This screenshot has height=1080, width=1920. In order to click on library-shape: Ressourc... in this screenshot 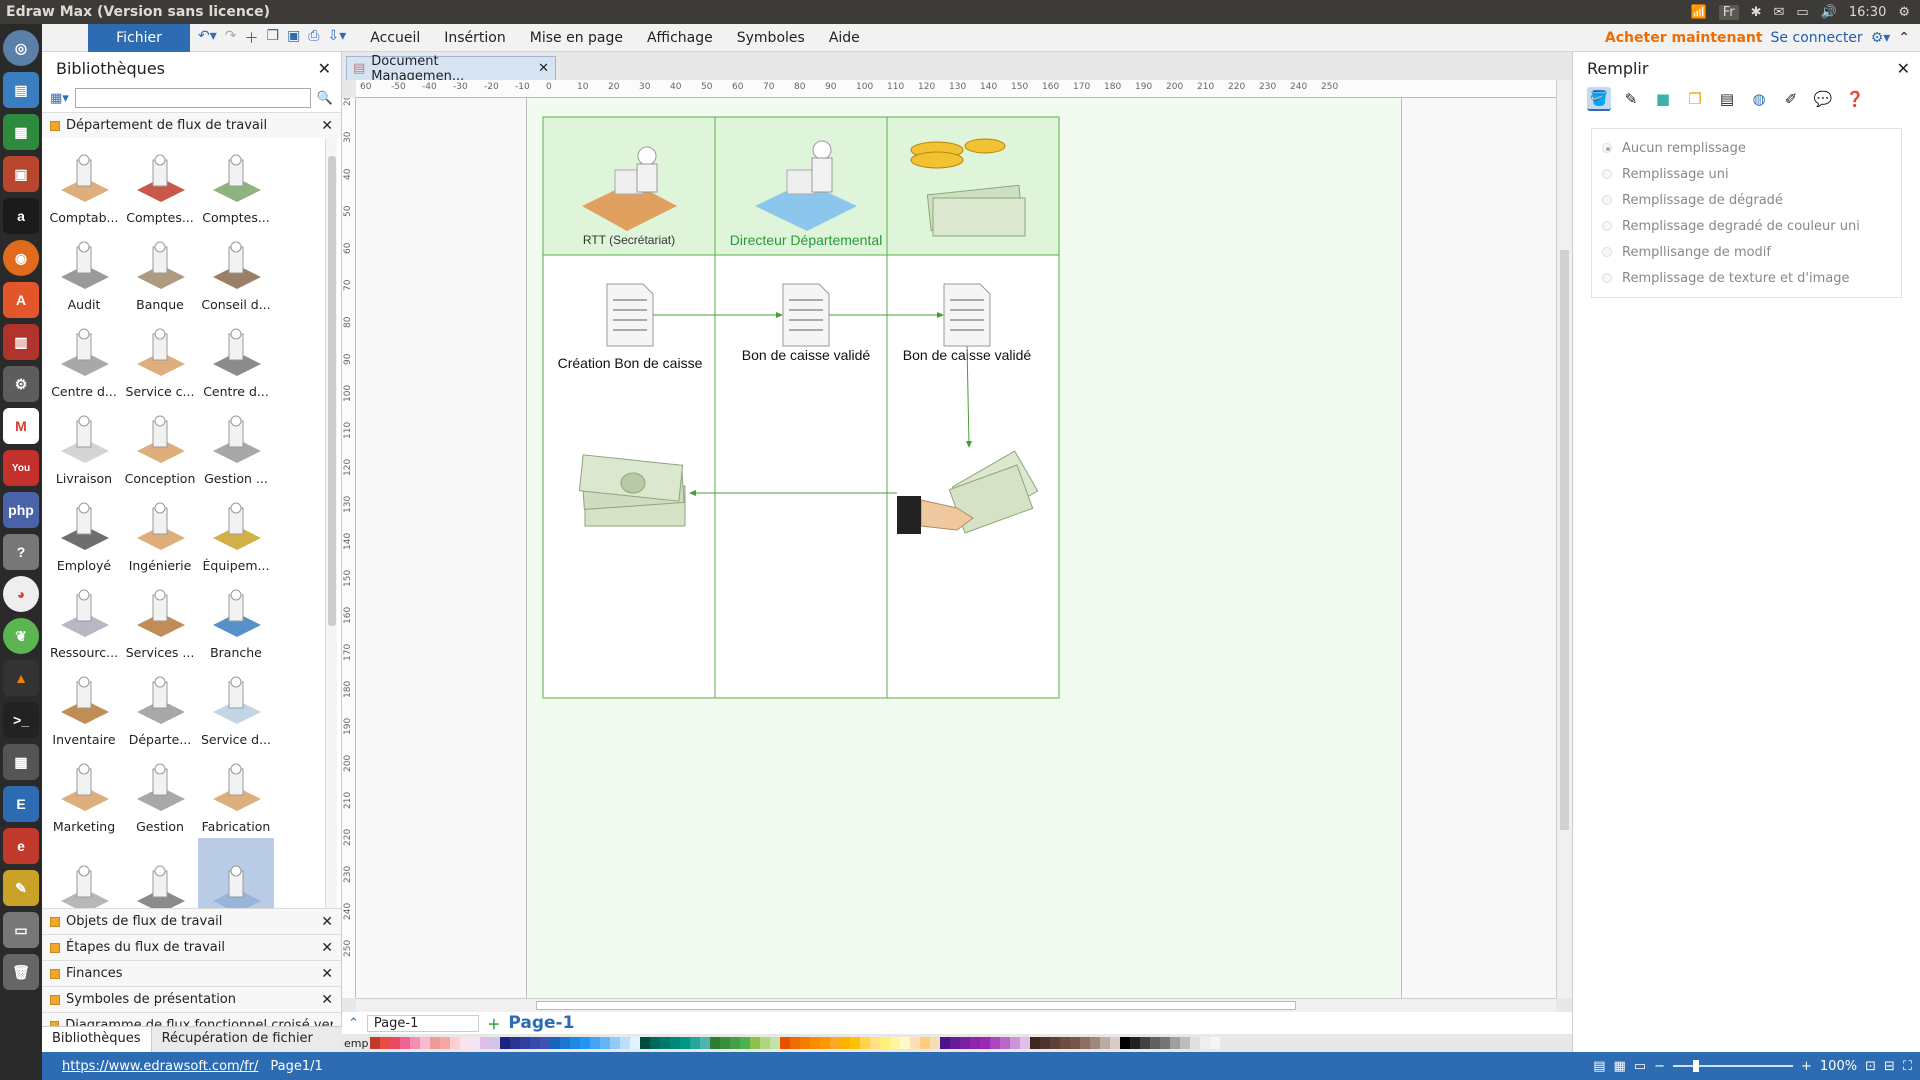, I will do `click(84, 620)`.